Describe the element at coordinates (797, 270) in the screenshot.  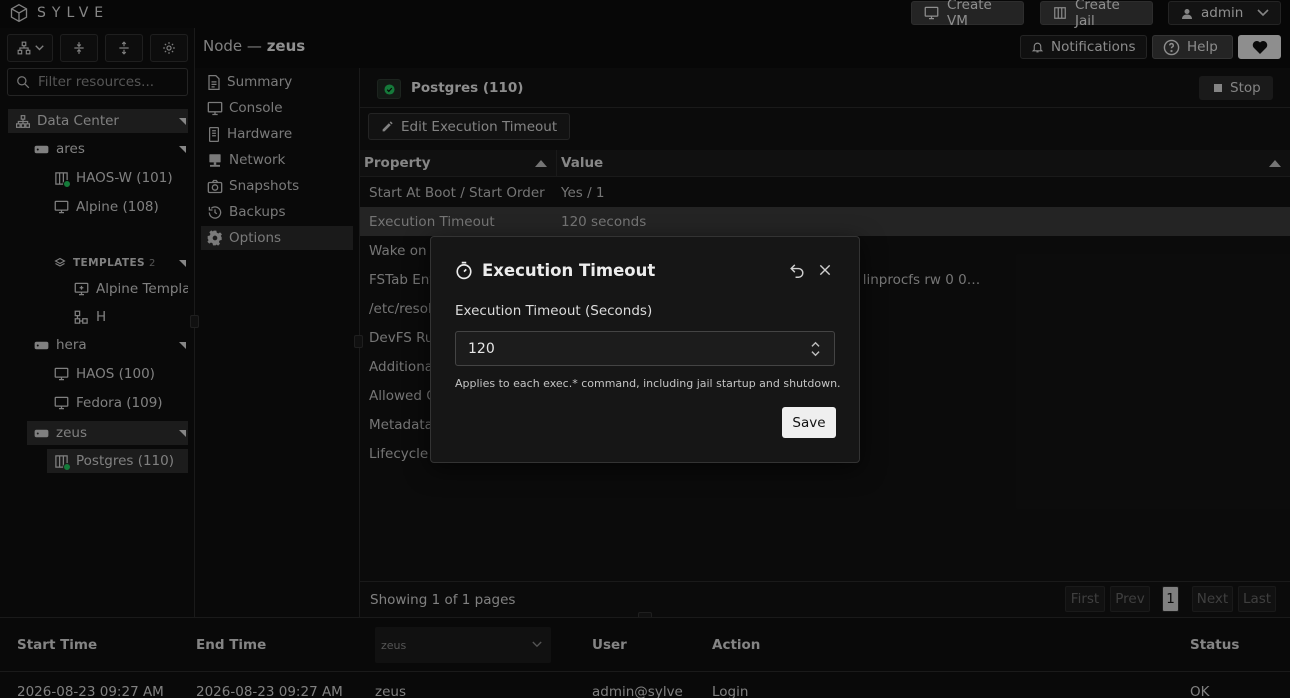
I see `reset-icon` at that location.